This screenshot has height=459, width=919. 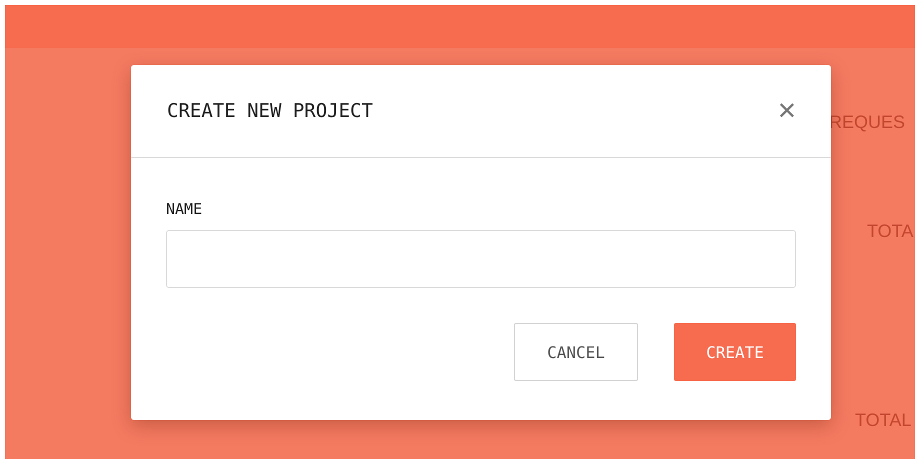 What do you see at coordinates (185, 209) in the screenshot?
I see `field-label: NAME` at bounding box center [185, 209].